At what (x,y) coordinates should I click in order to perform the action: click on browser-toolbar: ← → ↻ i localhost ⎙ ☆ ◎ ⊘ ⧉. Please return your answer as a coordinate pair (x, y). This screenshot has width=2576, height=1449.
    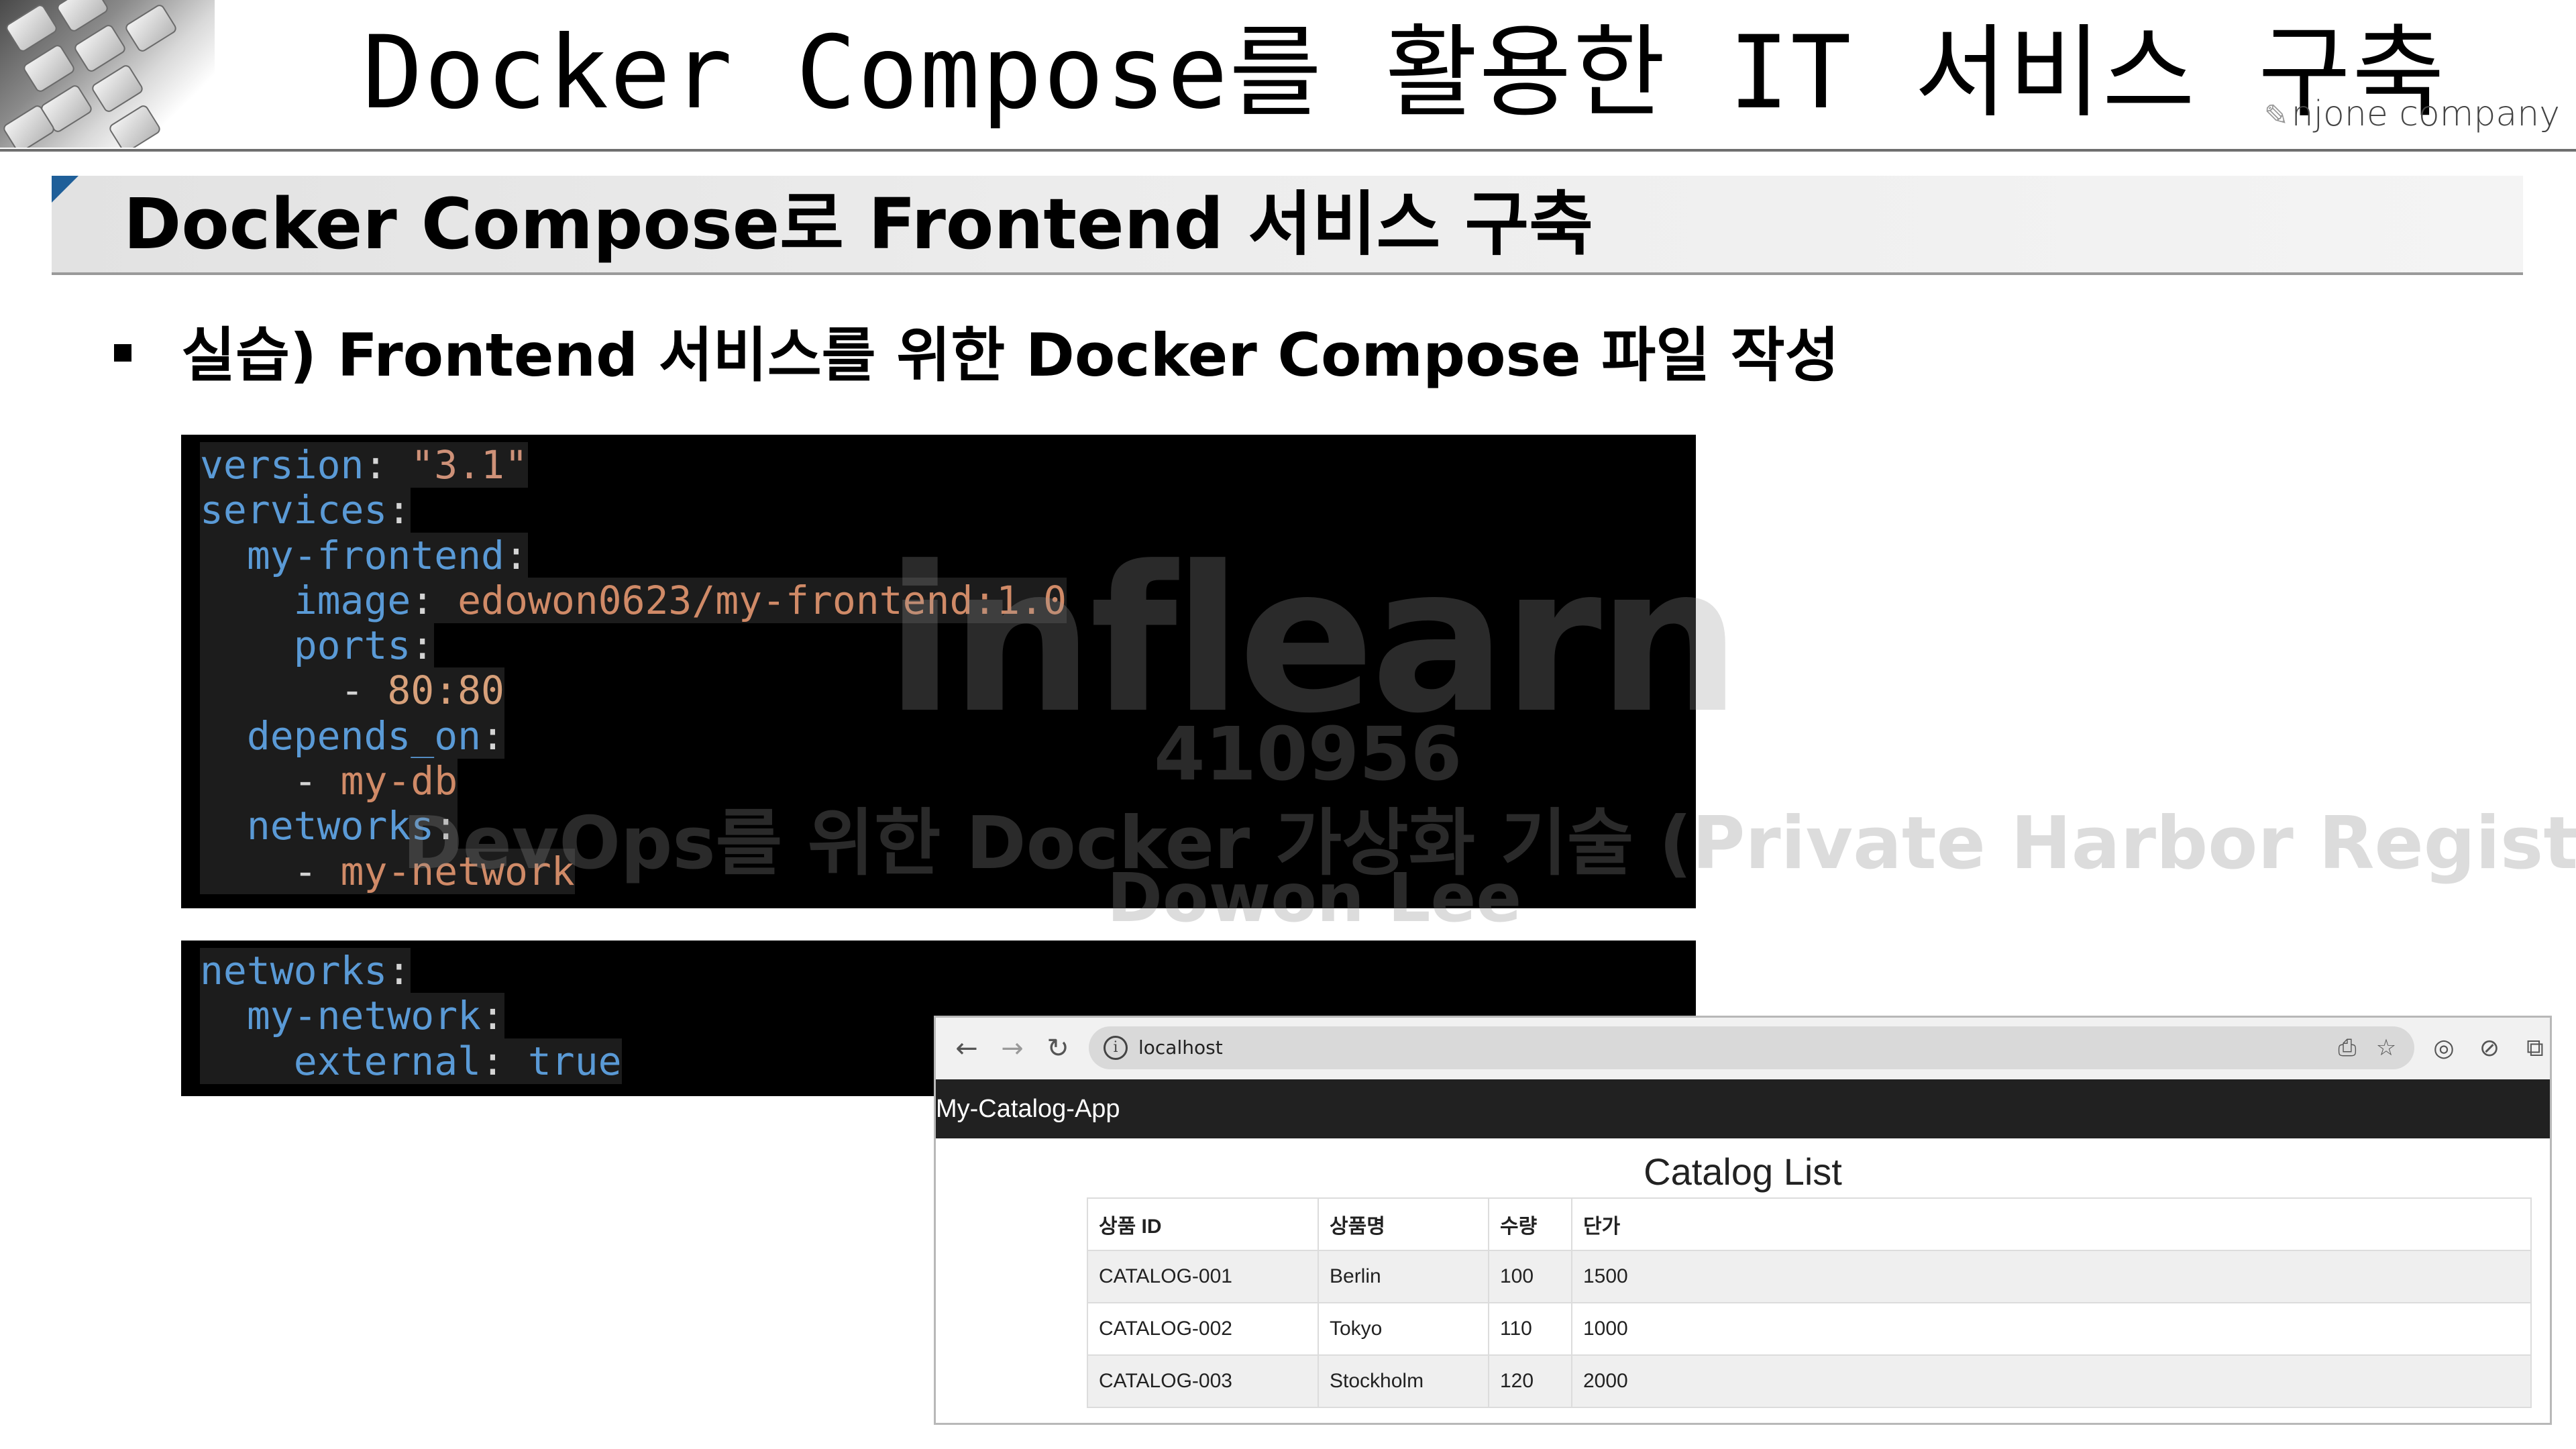
    Looking at the image, I should click on (1743, 1048).